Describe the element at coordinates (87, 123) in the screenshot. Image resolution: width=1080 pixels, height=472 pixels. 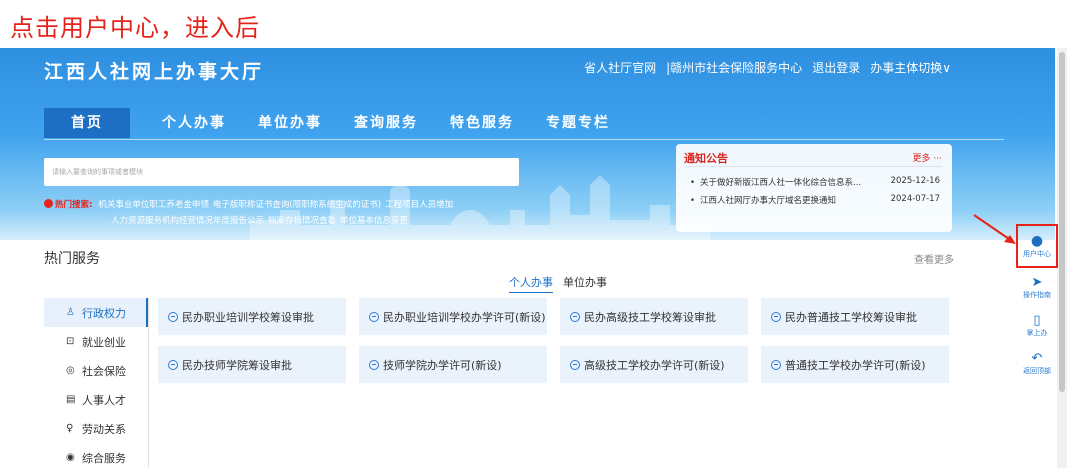
I see `nav-home: 首页` at that location.